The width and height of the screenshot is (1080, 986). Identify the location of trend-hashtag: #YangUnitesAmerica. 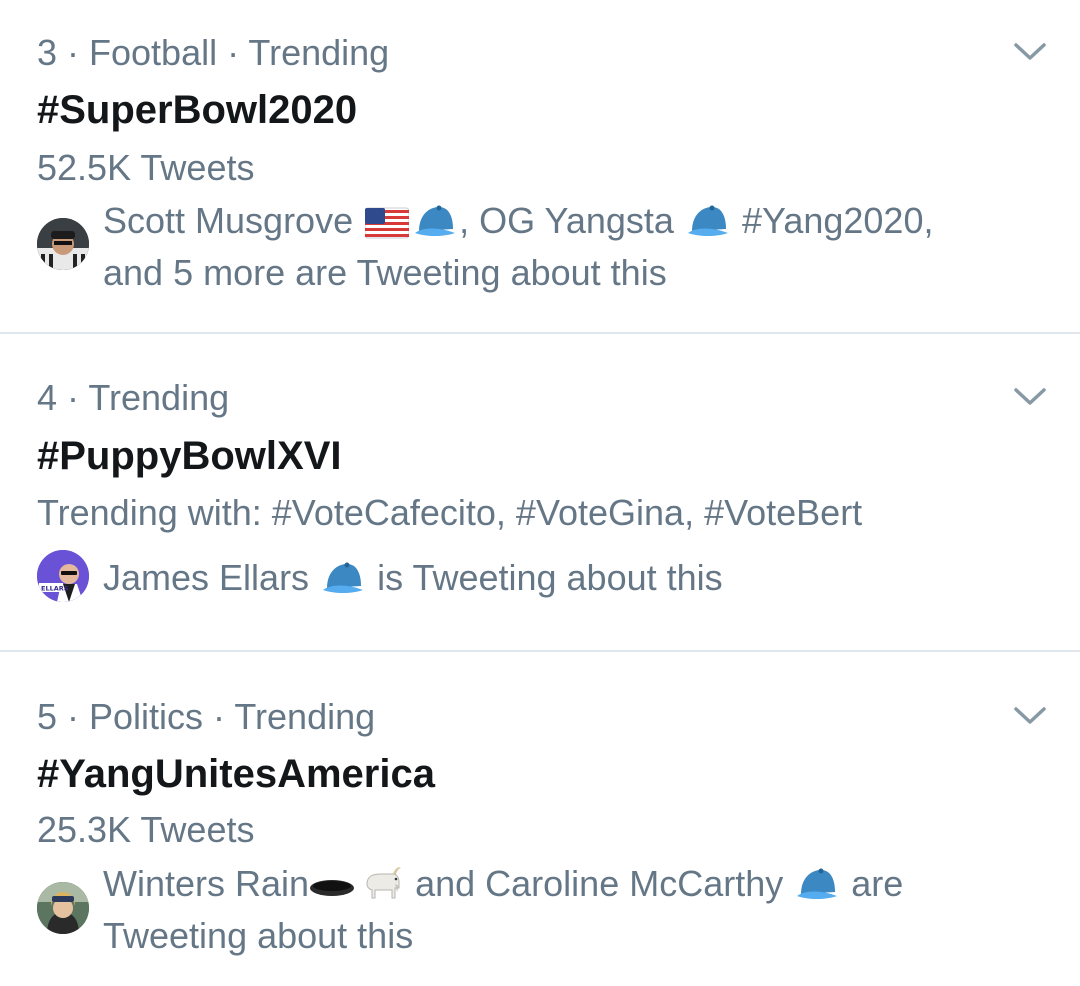
(236, 774).